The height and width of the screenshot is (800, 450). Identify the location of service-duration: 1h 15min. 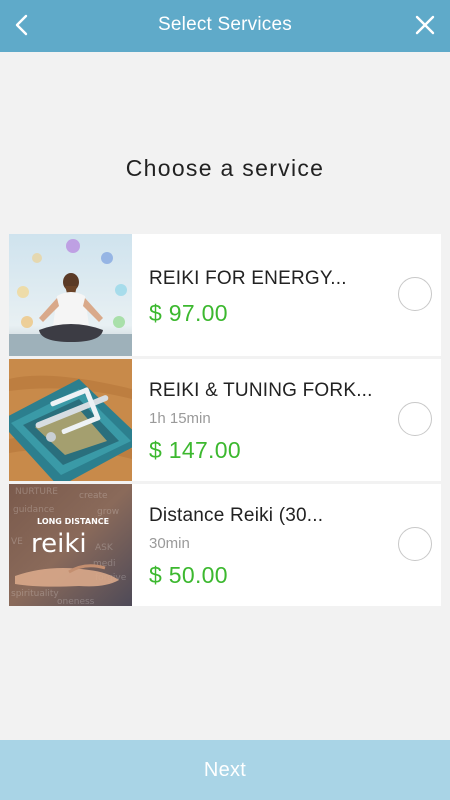
(180, 418).